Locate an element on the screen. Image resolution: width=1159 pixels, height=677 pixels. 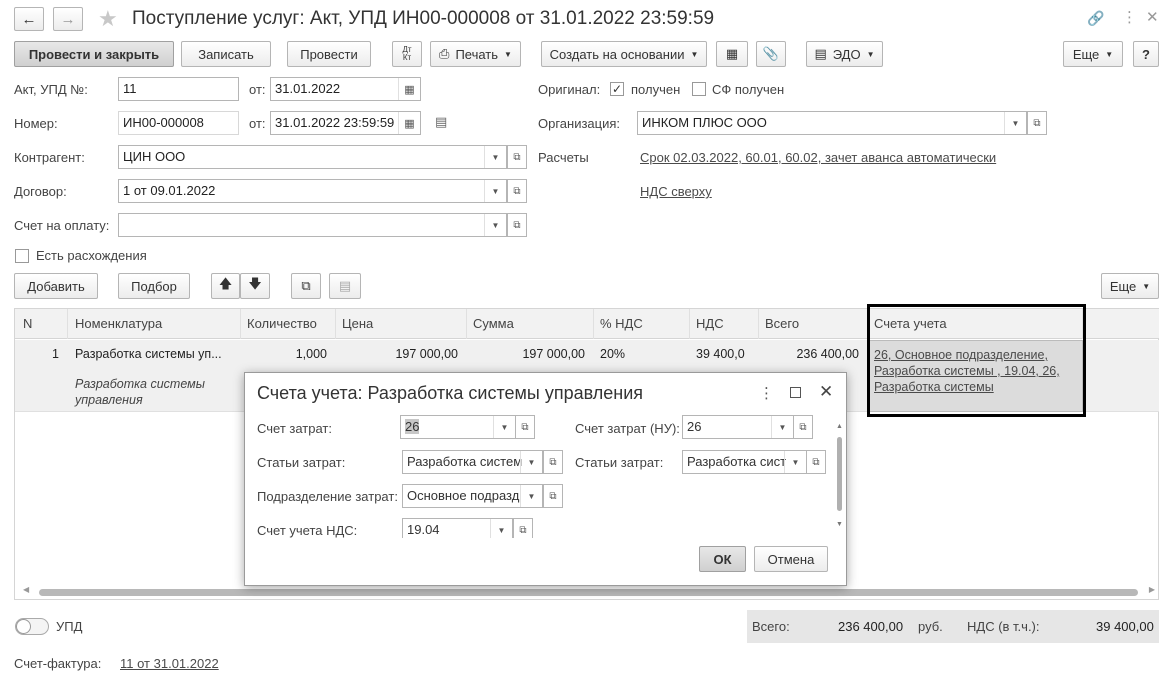
number-field: ИН00-000008 is located at coordinates (178, 123).